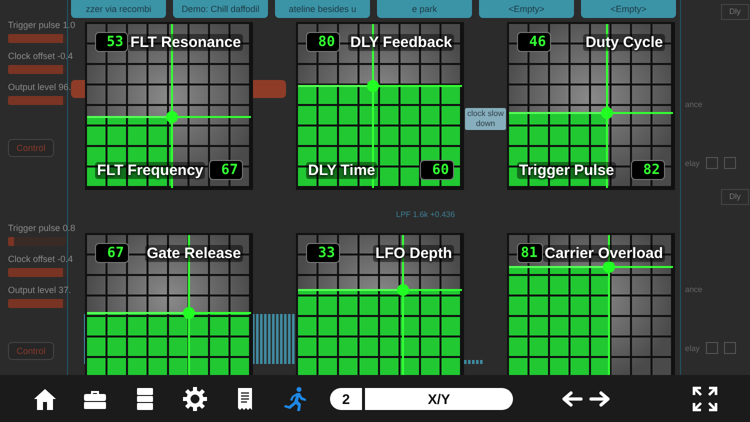 Image resolution: width=750 pixels, height=422 pixels. Describe the element at coordinates (591, 106) in the screenshot. I see `xy-pad: 46 Duty Cycle Trigger Pulse 82` at that location.